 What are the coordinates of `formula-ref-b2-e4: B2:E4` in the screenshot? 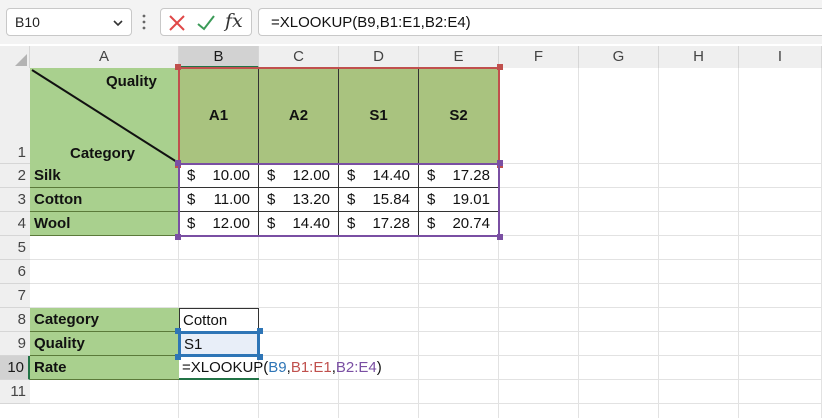 It's located at (356, 367).